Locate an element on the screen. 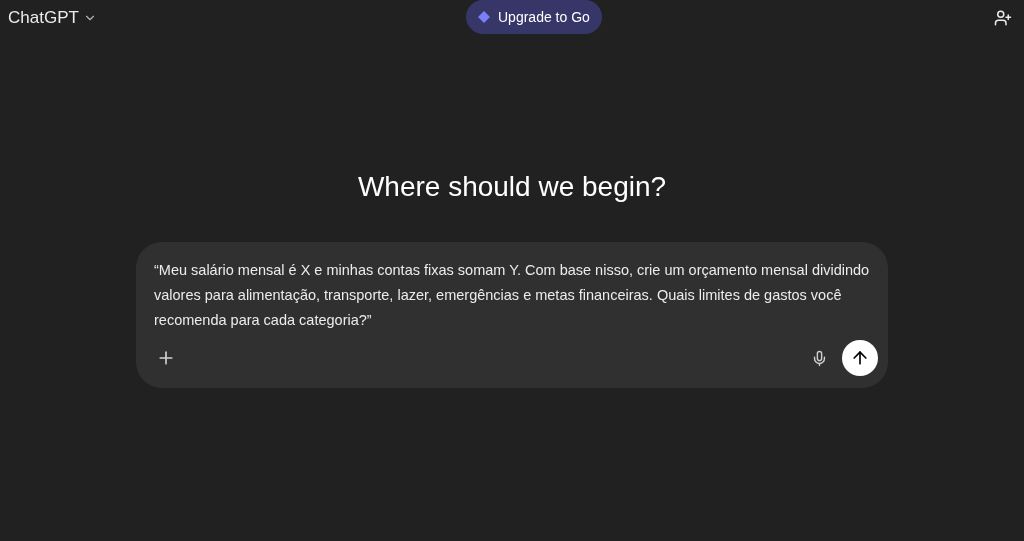  diamond-icon is located at coordinates (484, 17).